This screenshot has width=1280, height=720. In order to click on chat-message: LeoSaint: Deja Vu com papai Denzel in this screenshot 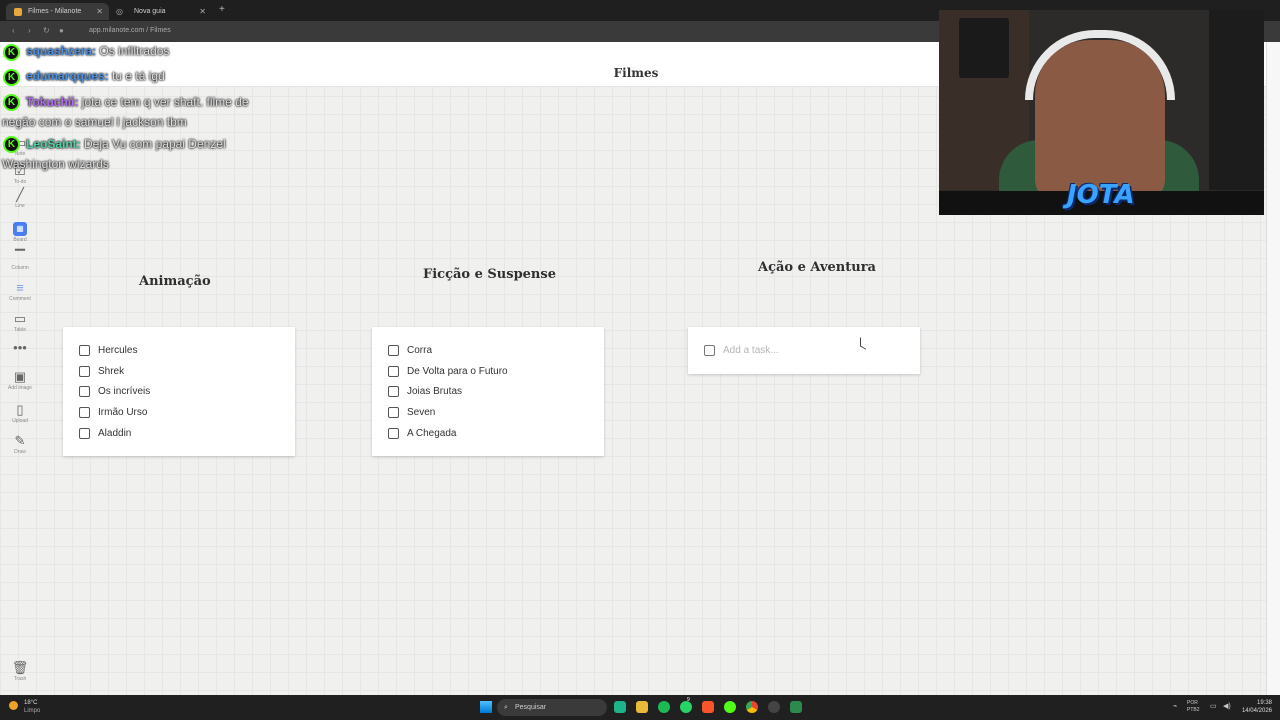, I will do `click(126, 144)`.